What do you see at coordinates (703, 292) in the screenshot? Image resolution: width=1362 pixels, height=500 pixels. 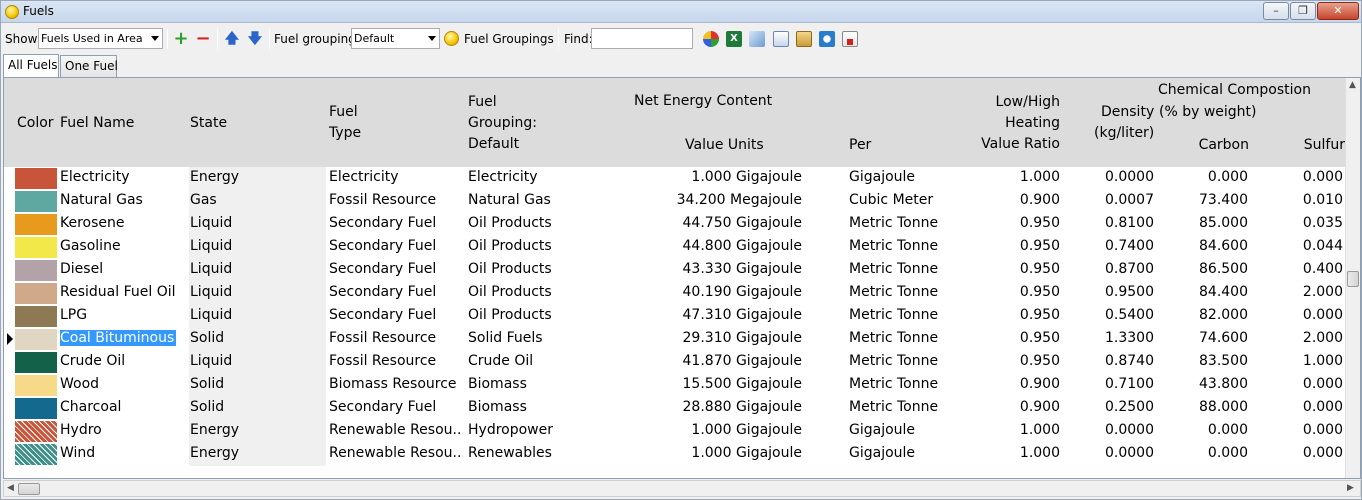 I see `value-units-cell: 40.190 Gigajoule` at bounding box center [703, 292].